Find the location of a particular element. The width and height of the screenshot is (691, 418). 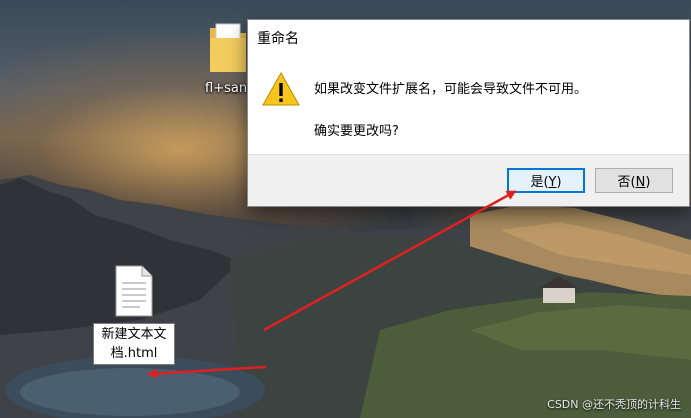

red-arrow-to-yes-button is located at coordinates (390, 261).